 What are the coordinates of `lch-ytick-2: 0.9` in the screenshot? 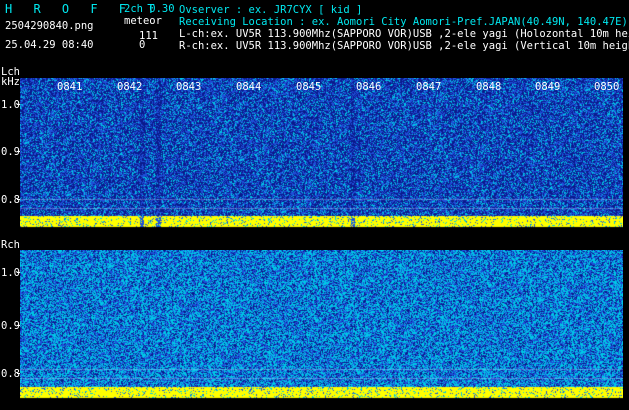 It's located at (10, 152).